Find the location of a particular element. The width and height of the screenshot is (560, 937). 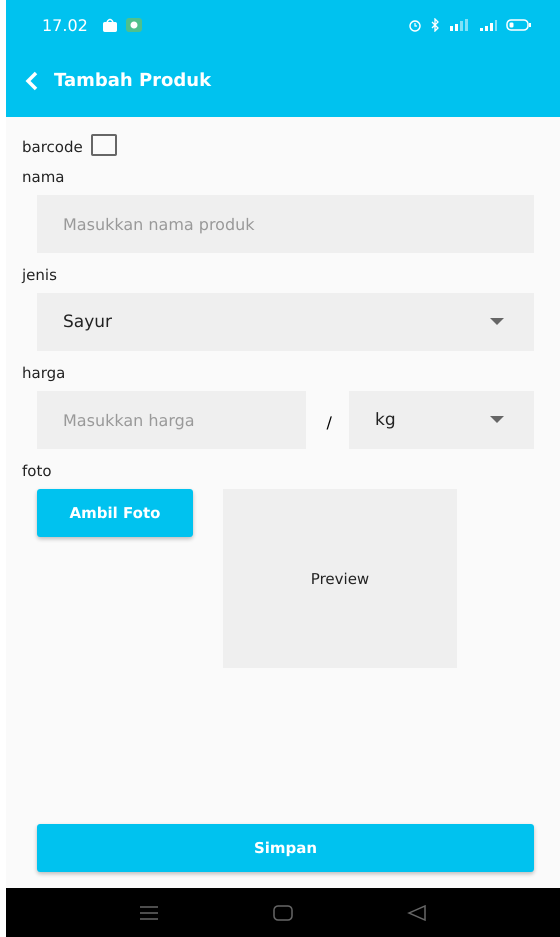

jenis-label: jenis is located at coordinates (39, 275).